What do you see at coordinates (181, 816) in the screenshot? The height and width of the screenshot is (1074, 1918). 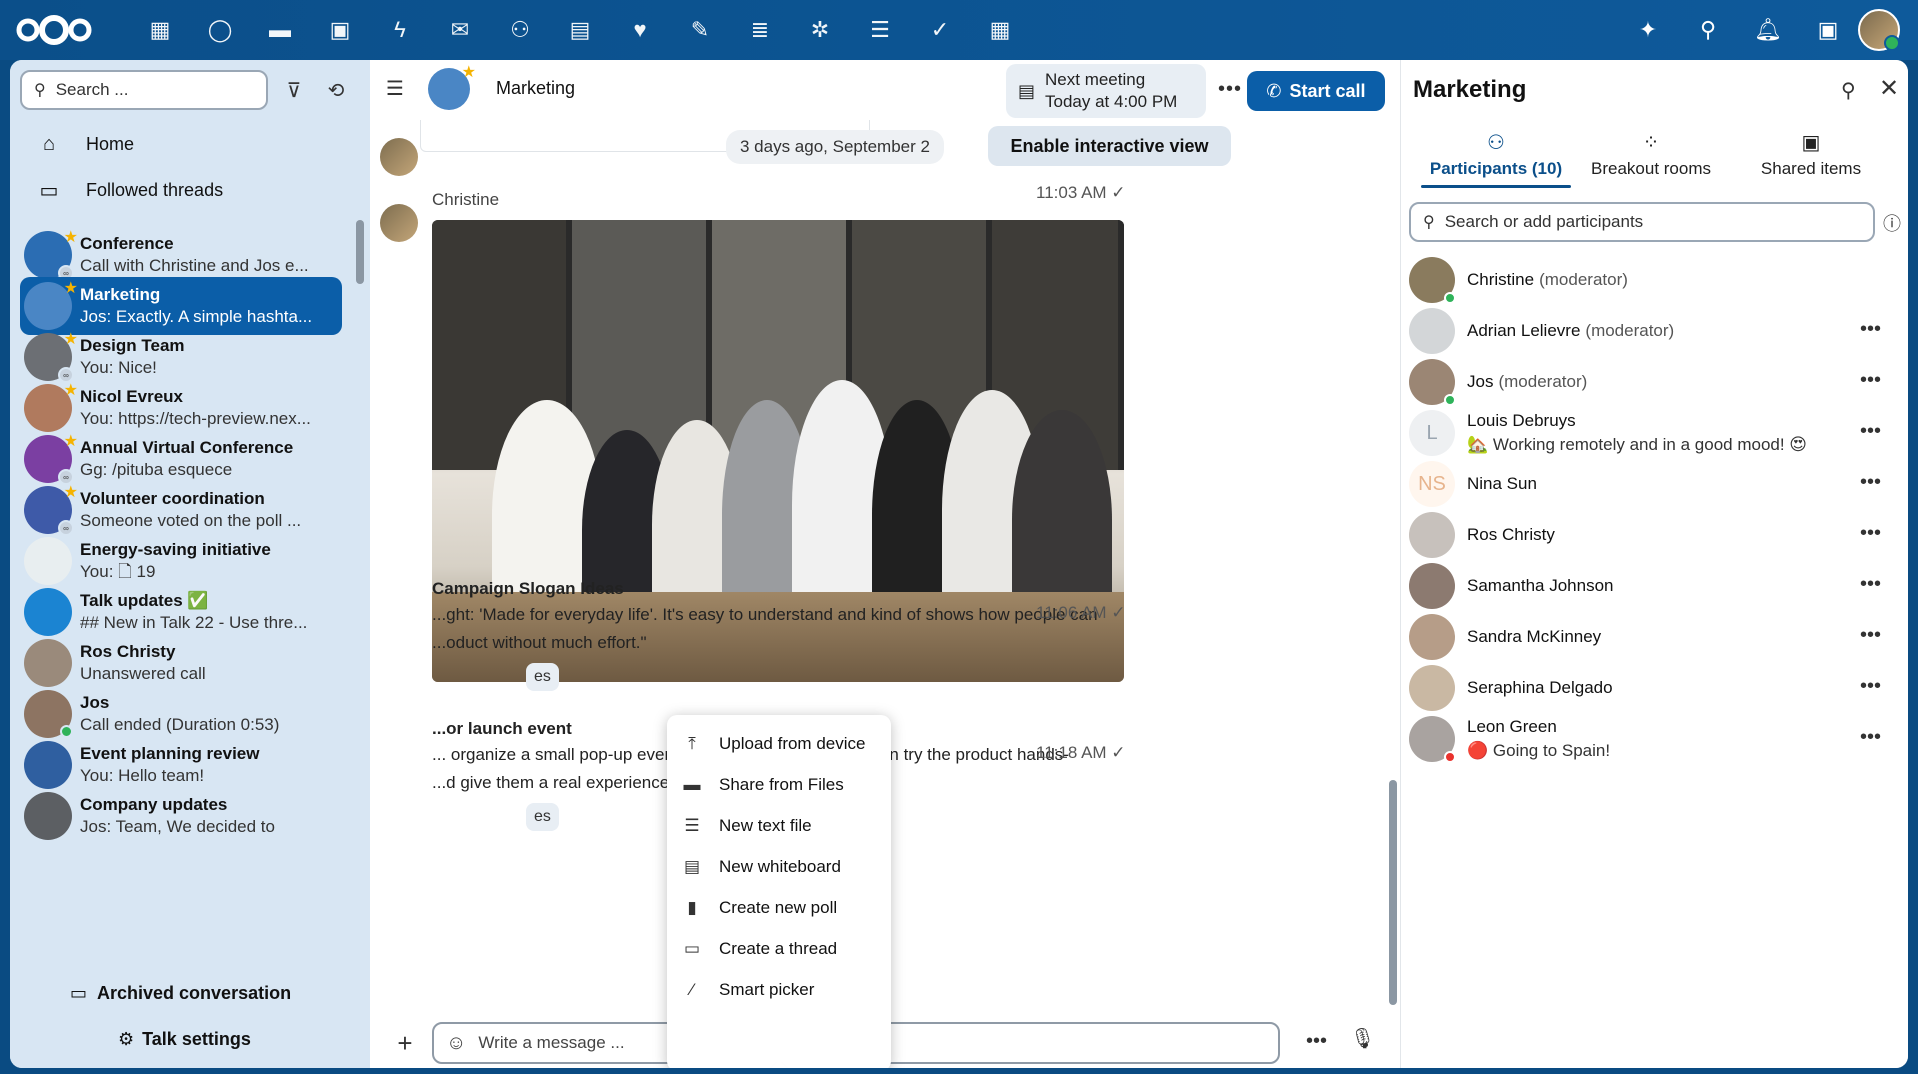 I see `conversation-item: Company updates Jos: Team, We decided to` at bounding box center [181, 816].